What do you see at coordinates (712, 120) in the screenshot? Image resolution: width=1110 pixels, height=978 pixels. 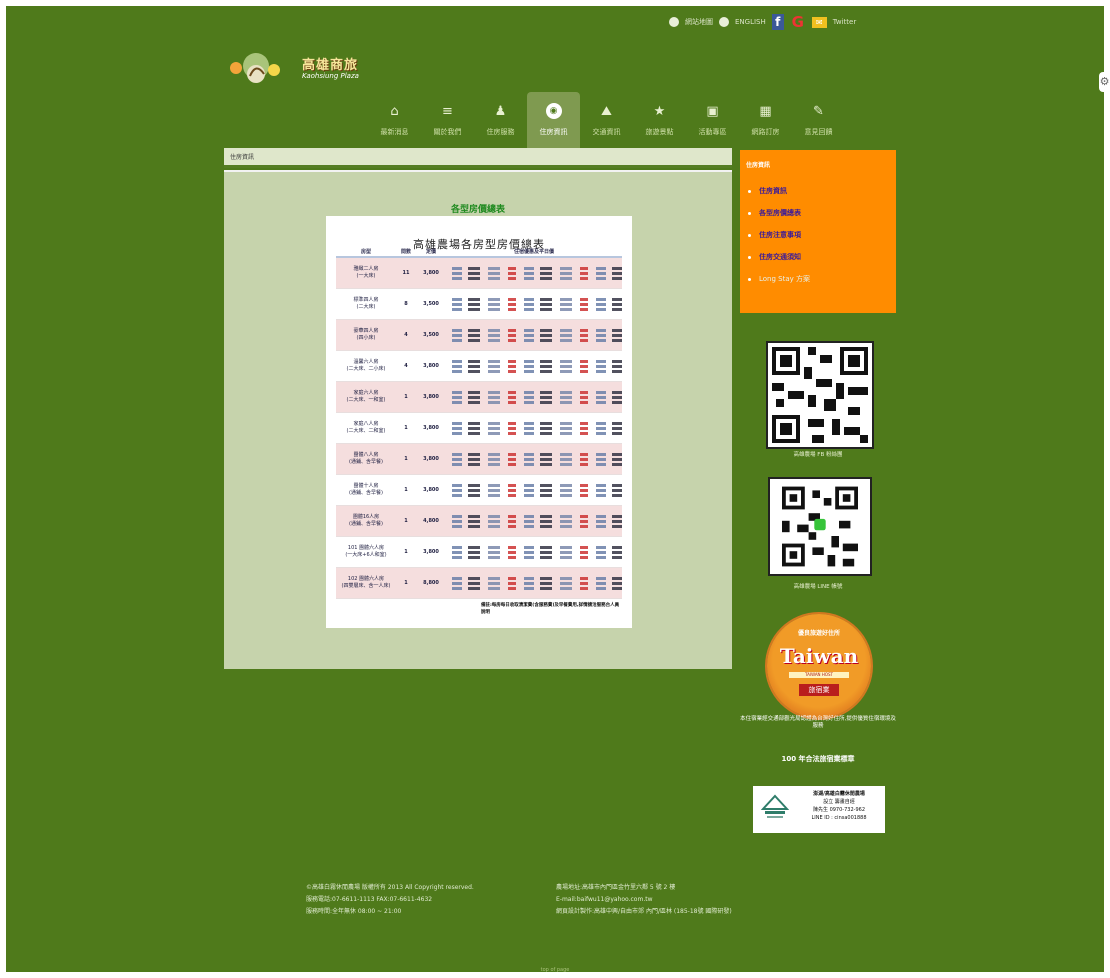 I see `nav-events: ▣ 活動專區` at bounding box center [712, 120].